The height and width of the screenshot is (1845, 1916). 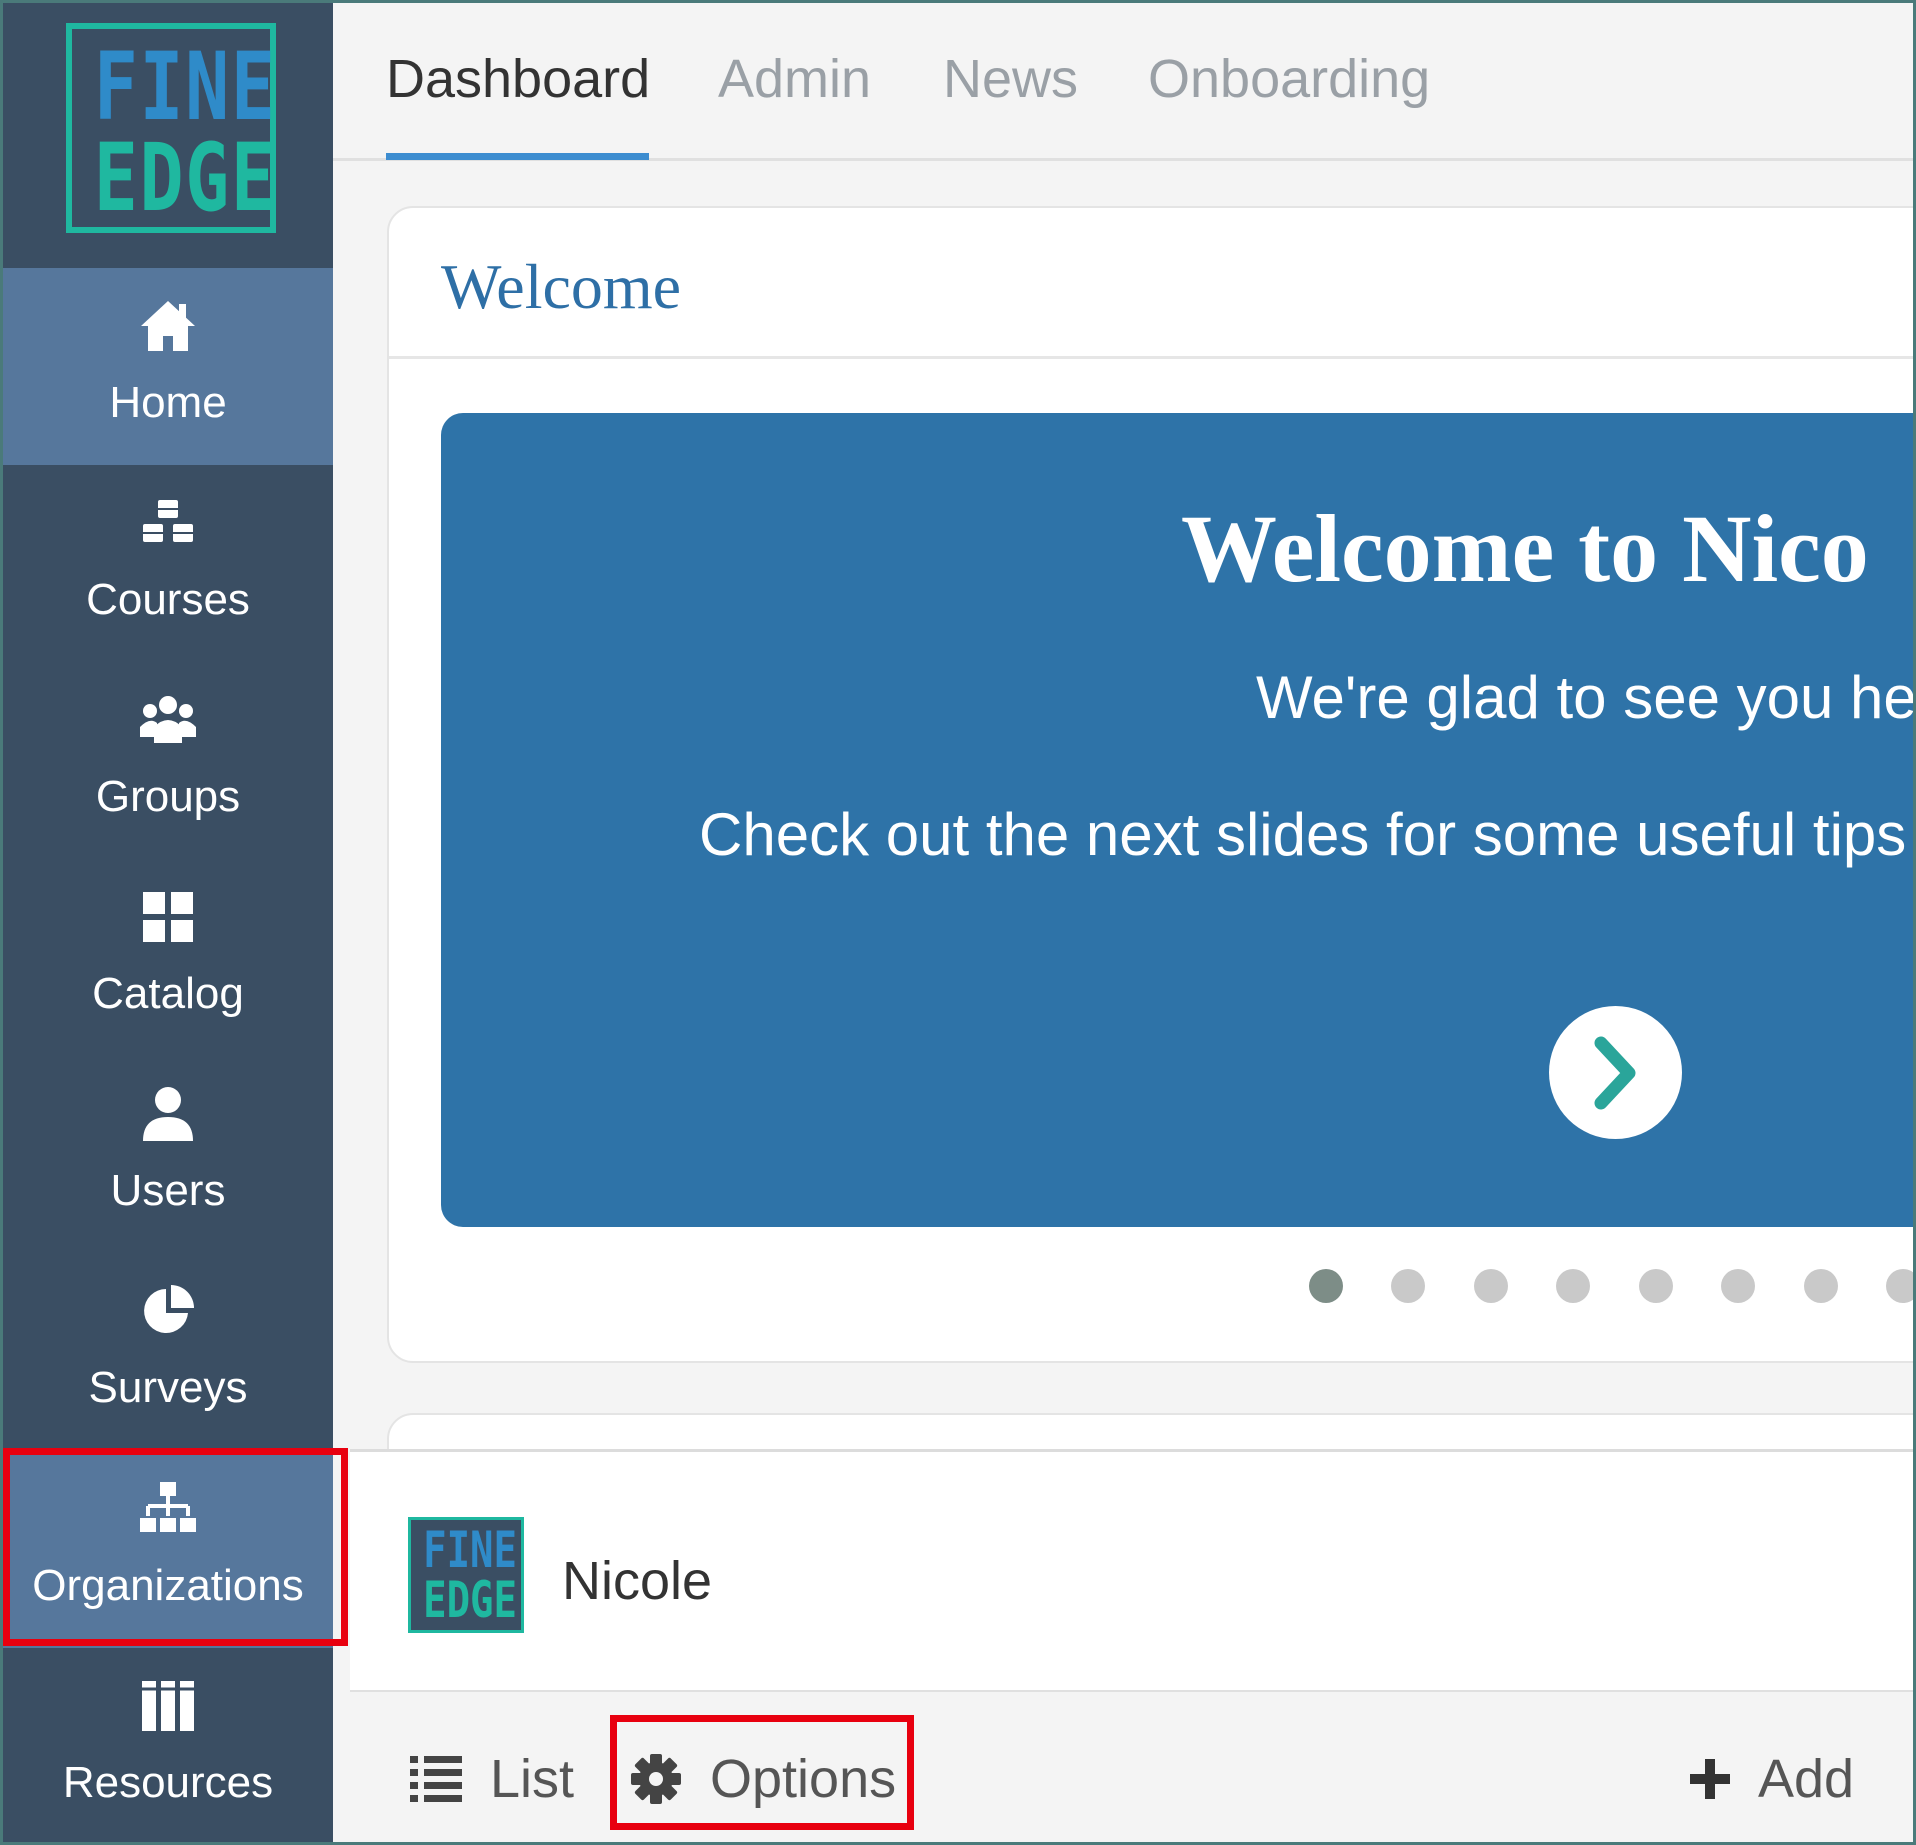 What do you see at coordinates (1586, 697) in the screenshot?
I see `slide-subtitle: We're glad to see you her` at bounding box center [1586, 697].